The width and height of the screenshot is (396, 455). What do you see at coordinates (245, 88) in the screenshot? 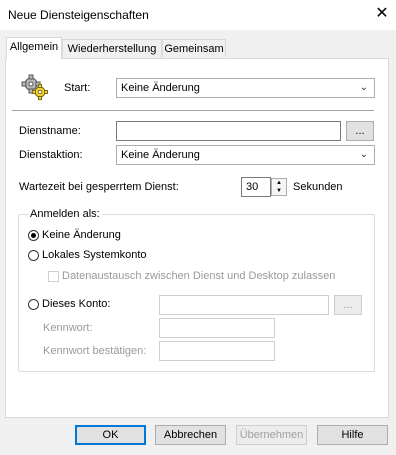
I see `start-dropdown: Keine Änderung ⌄` at bounding box center [245, 88].